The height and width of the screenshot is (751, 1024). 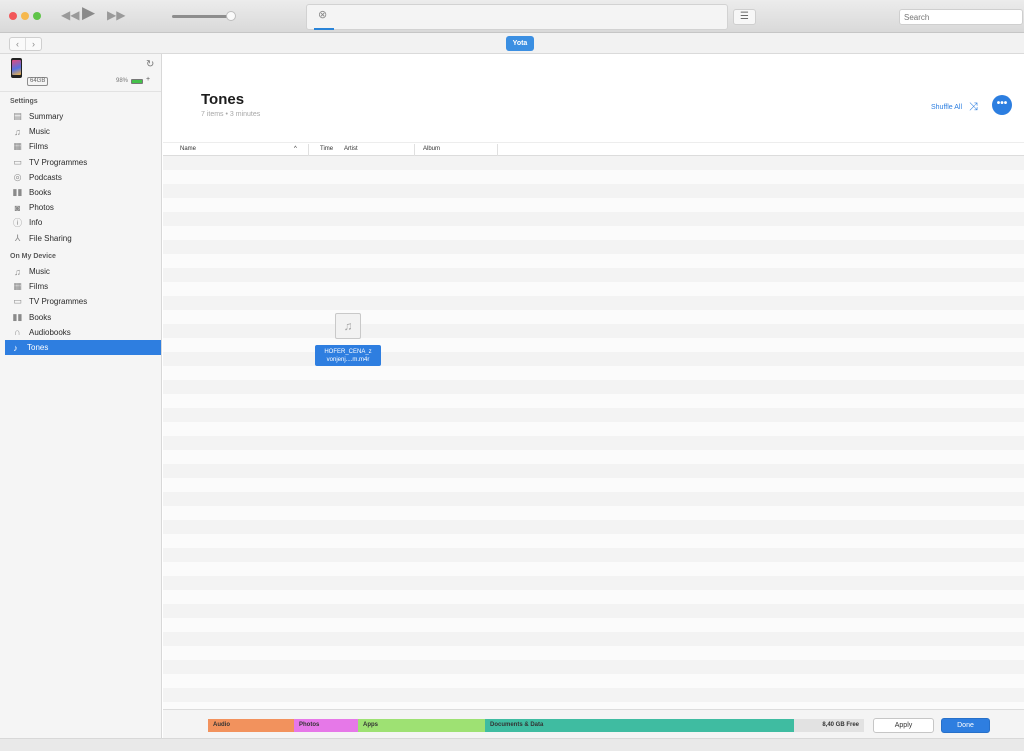 I want to click on sidebar-item-file-sharing: ⅄ File Sharing, so click(x=84, y=238).